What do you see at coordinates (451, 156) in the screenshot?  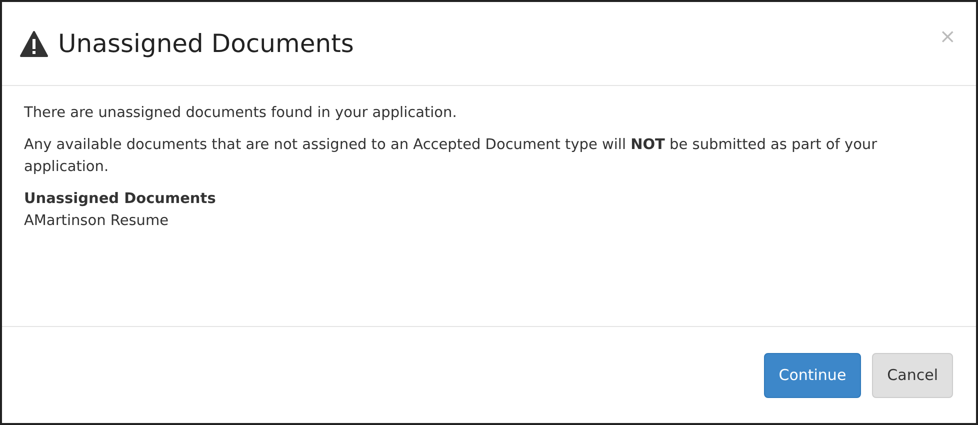 I see `message-text: Any available documents that are not assigned to an Accepted Document type will NOT be submitted as part of your application.` at bounding box center [451, 156].